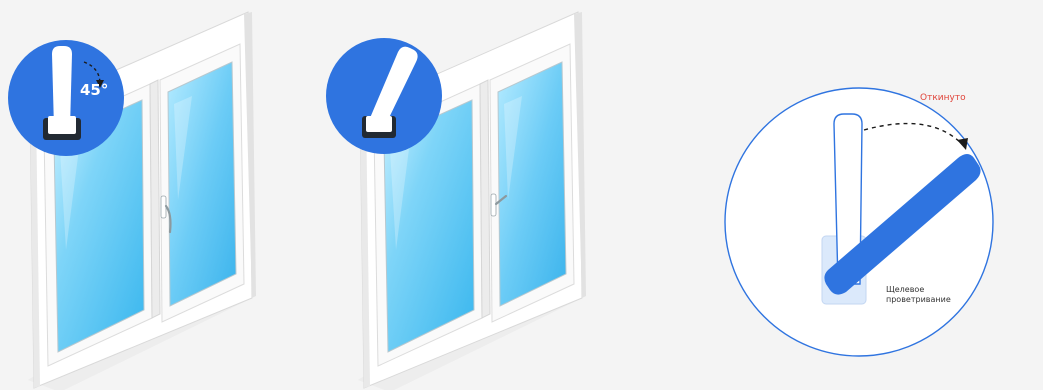 This screenshot has width=1043, height=390. Describe the element at coordinates (62, 87) in the screenshot. I see `handle-vertical-icon` at that location.